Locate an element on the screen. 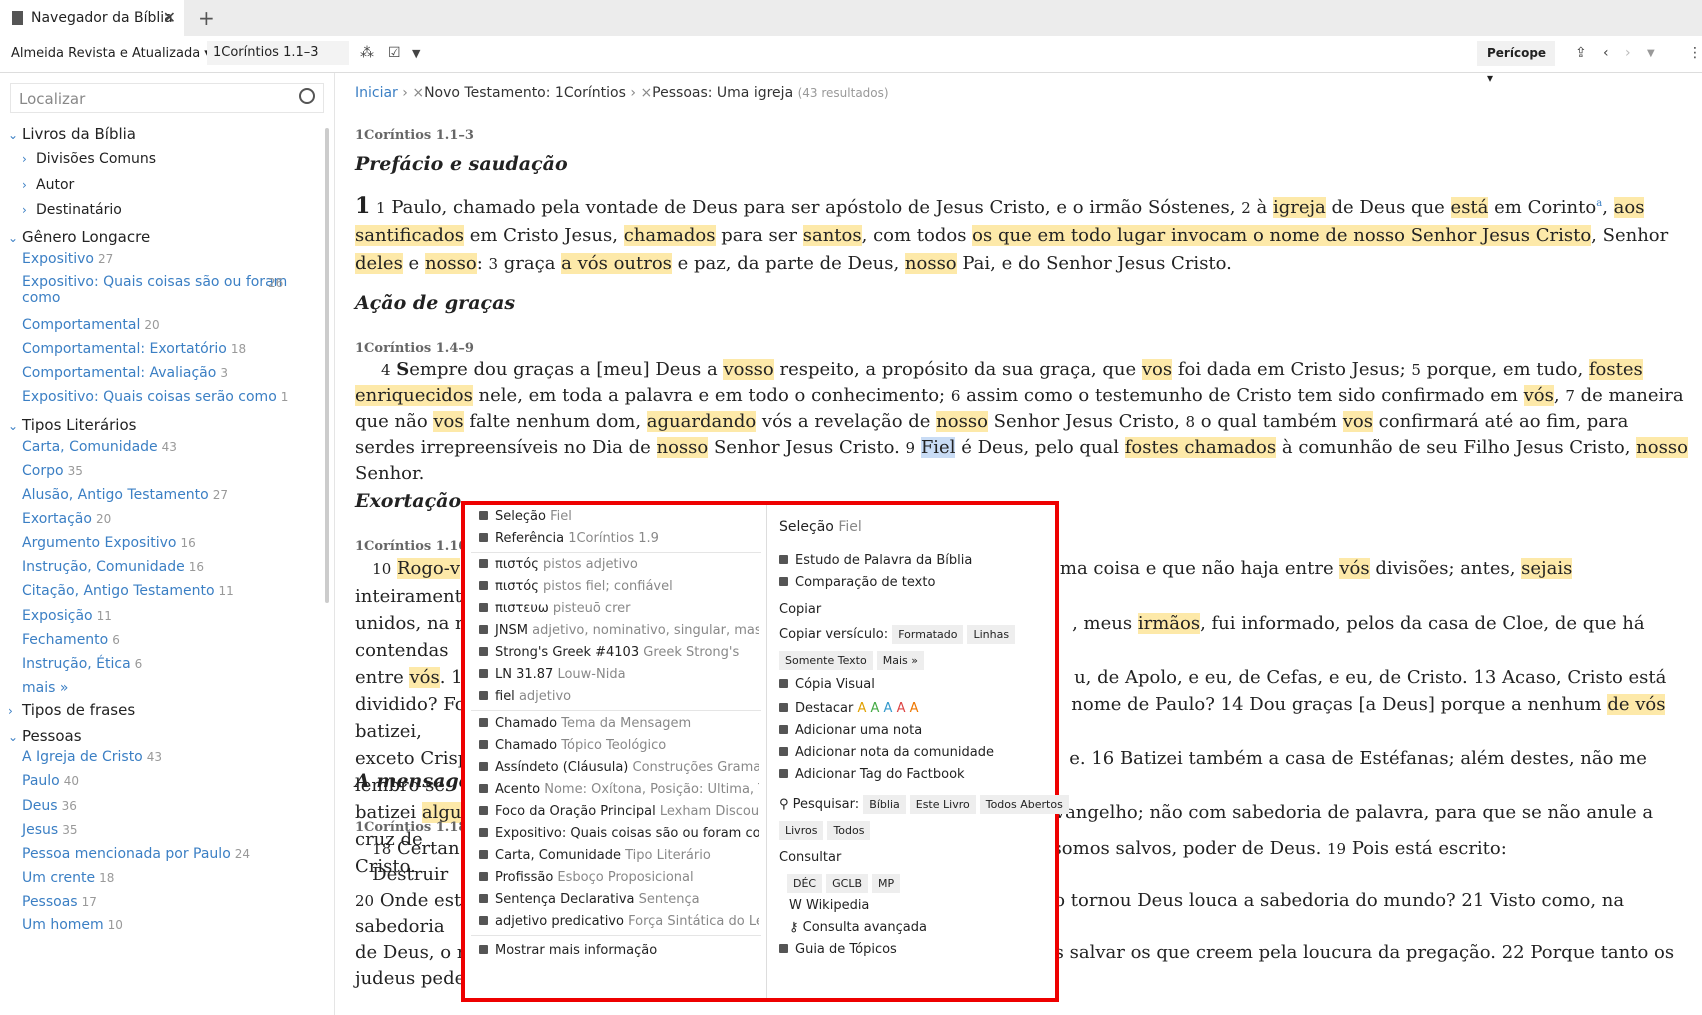 The width and height of the screenshot is (1702, 1015). context-menu-item: Carta, Comunidade Tipo Literário is located at coordinates (619, 855).